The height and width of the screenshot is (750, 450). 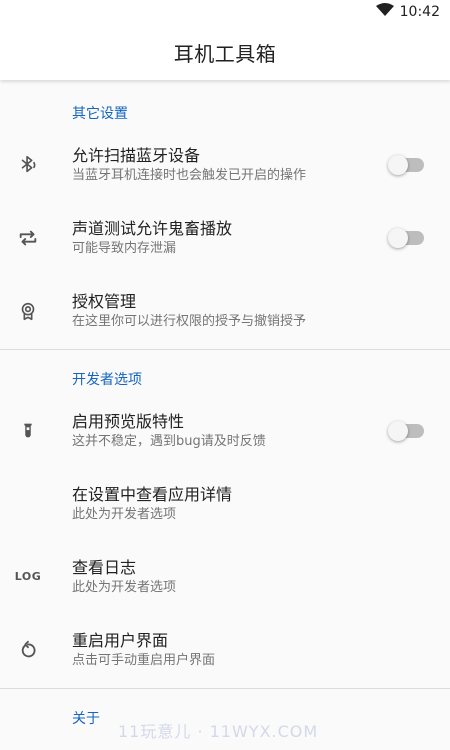 What do you see at coordinates (225, 649) in the screenshot?
I see `pref-restart-ui: 重启用户界面 点击可手动重启用户界面` at bounding box center [225, 649].